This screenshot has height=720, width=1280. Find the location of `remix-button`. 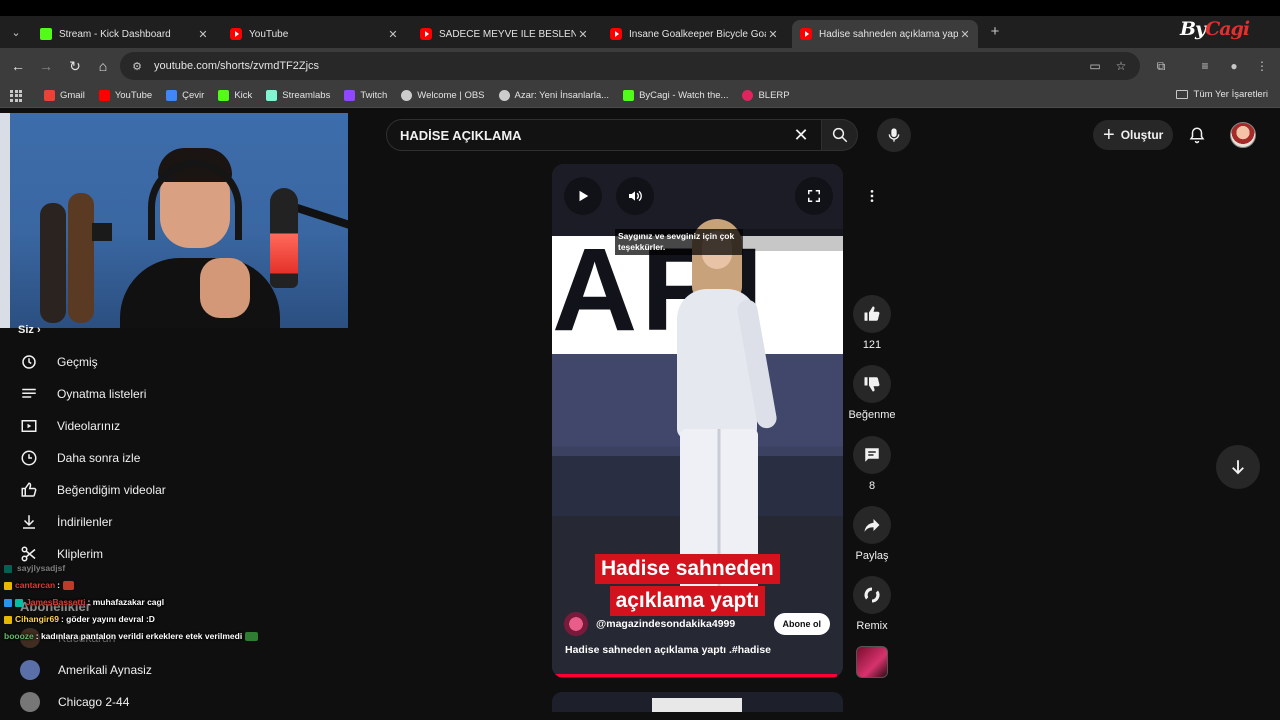

remix-button is located at coordinates (872, 595).